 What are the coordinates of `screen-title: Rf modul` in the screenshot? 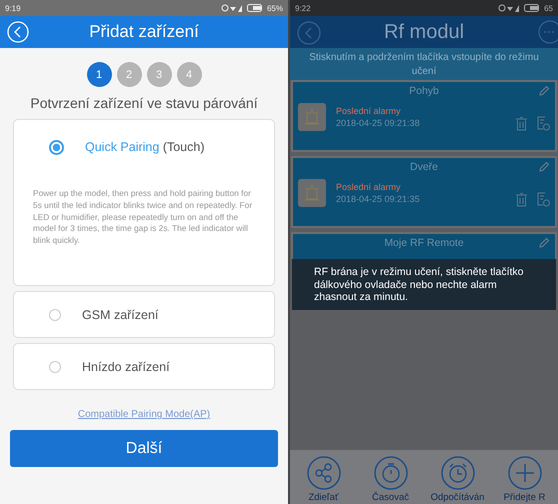 It's located at (424, 32).